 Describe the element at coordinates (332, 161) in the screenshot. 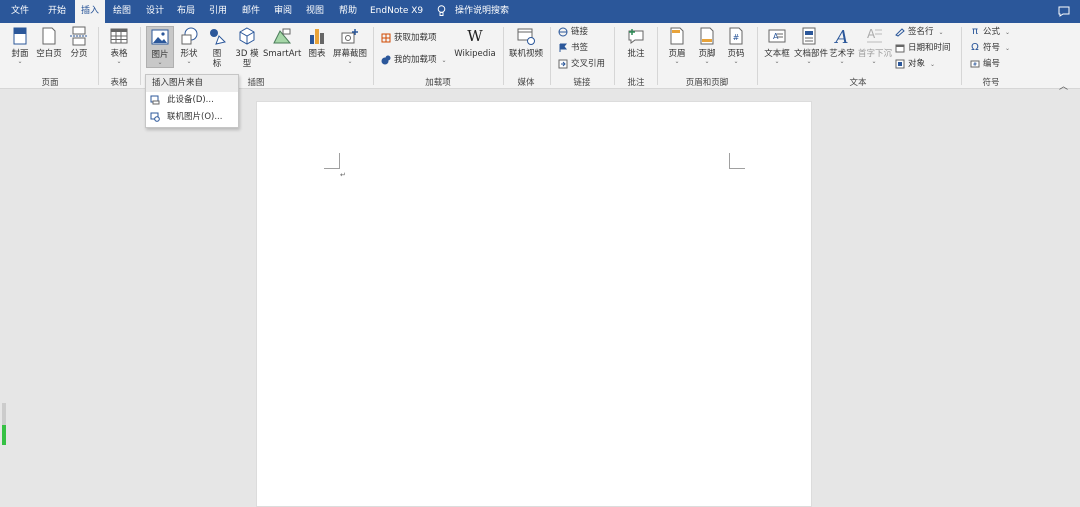

I see `crop-mark-top-left` at that location.